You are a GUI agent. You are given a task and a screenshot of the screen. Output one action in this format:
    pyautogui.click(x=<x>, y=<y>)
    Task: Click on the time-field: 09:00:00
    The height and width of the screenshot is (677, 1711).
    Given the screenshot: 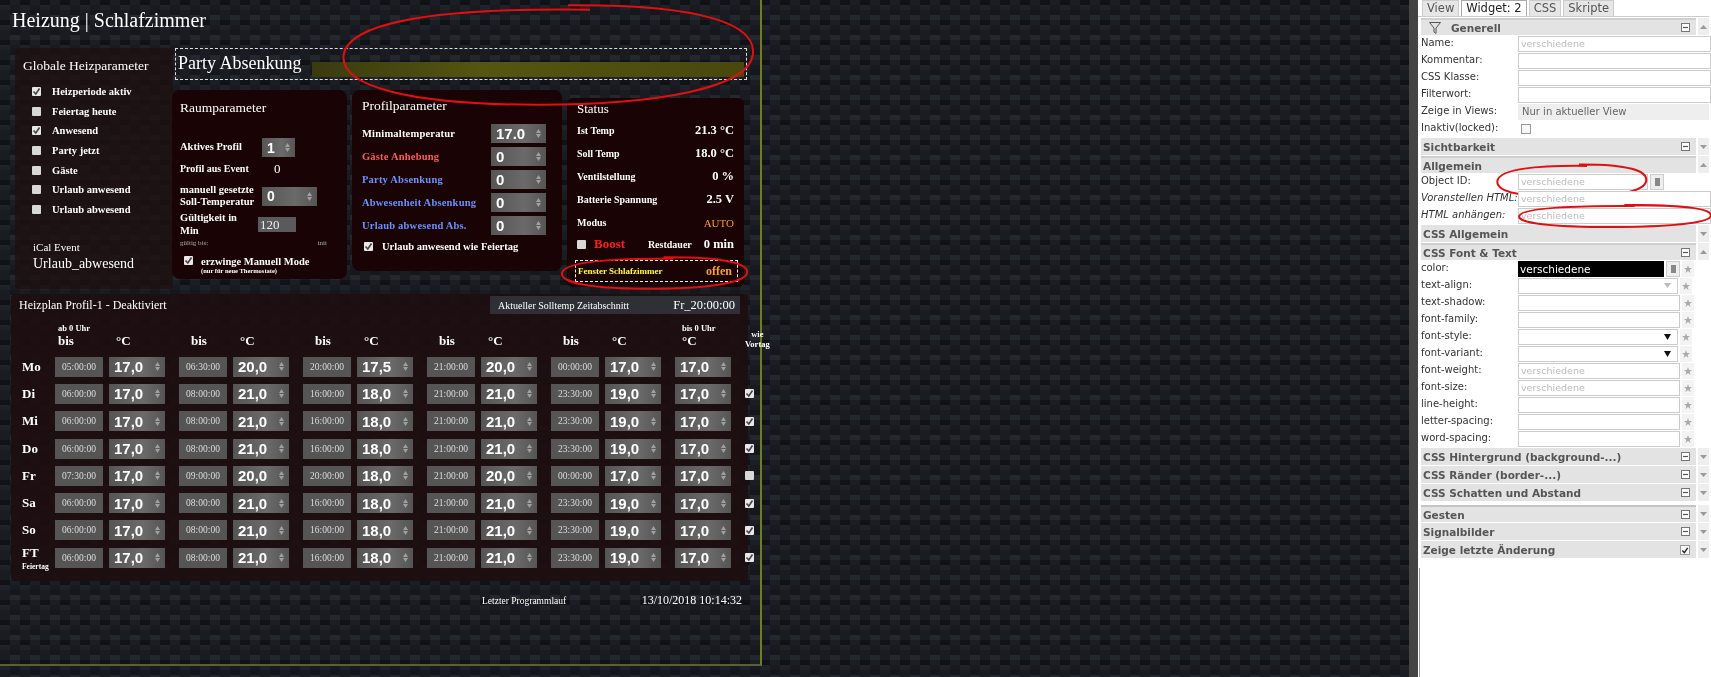 What is the action you would take?
    pyautogui.click(x=203, y=475)
    